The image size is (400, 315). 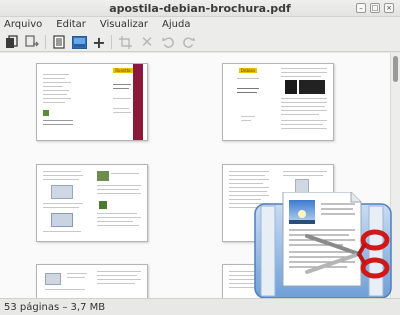 I want to click on page-thumbnail: Debian, so click(x=278, y=102).